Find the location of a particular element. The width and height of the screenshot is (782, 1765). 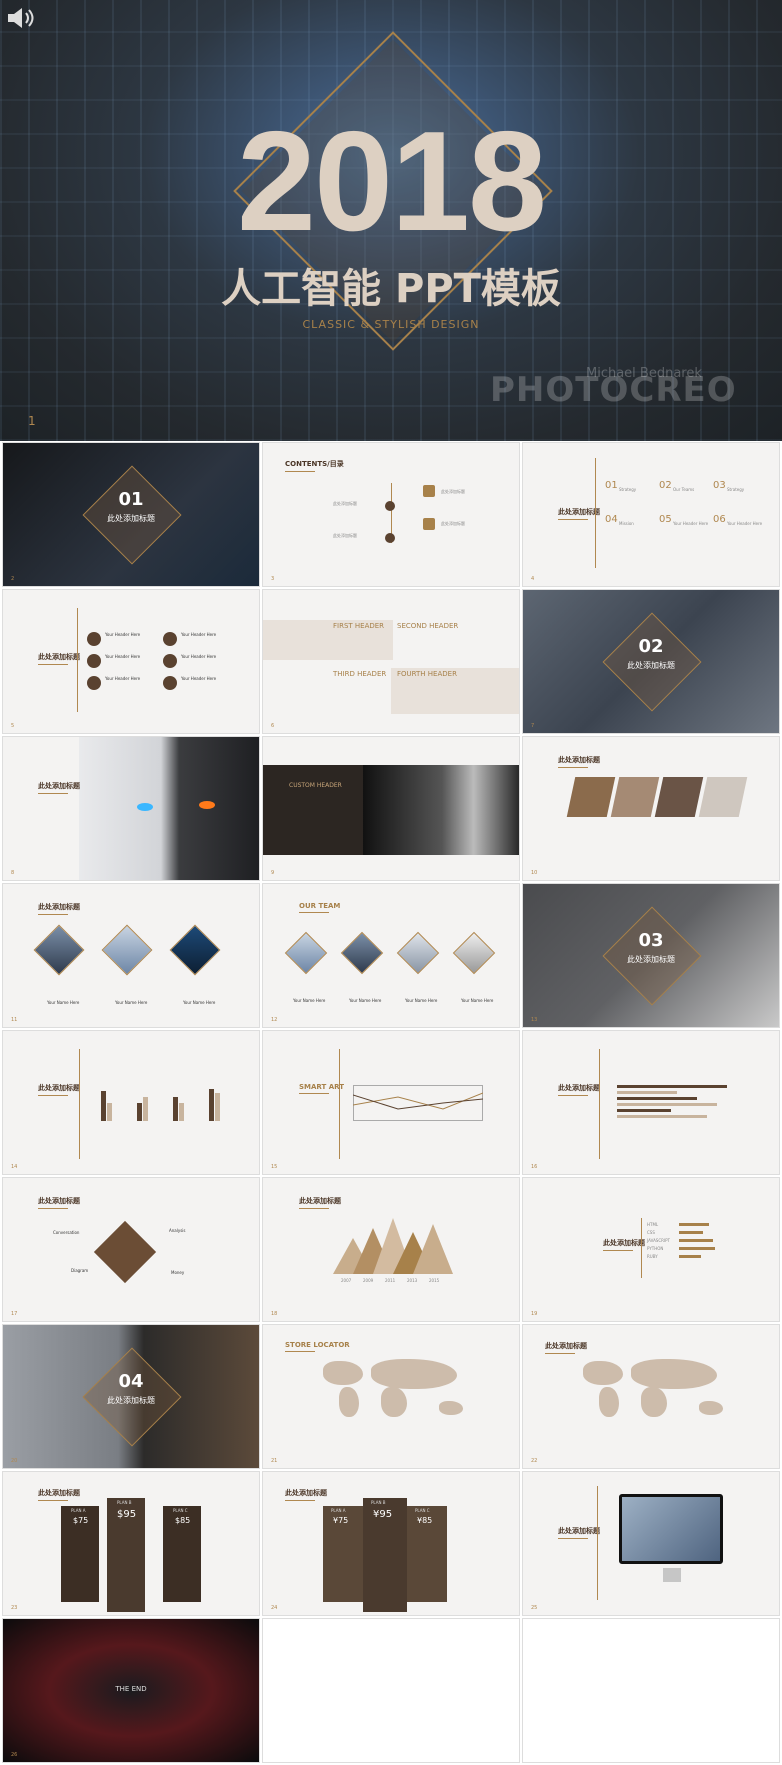

puzzle-shape is located at coordinates (125, 1252).